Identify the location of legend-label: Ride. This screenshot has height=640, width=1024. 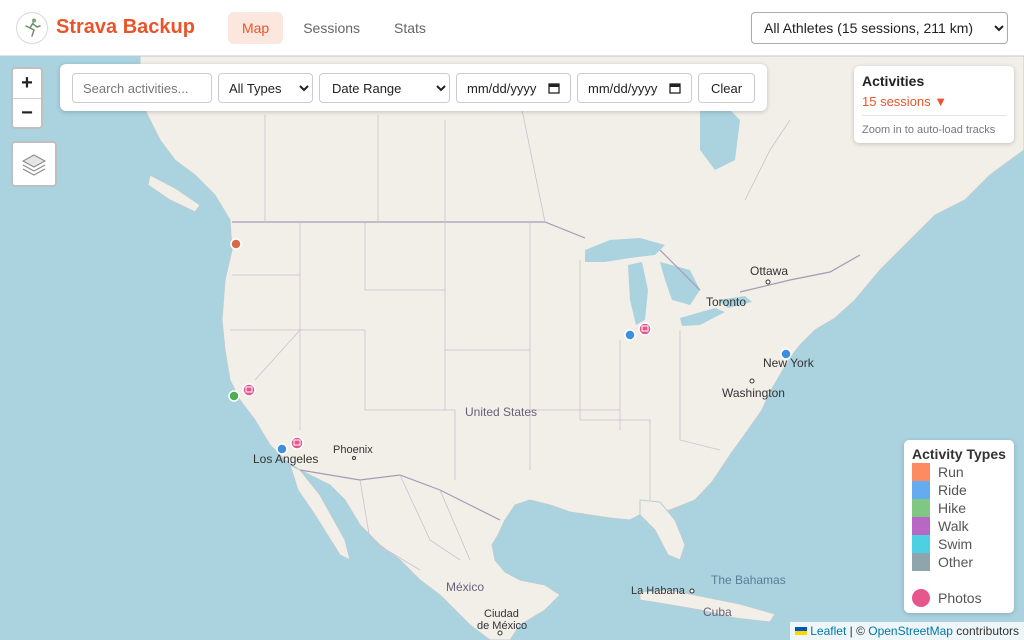
(952, 490).